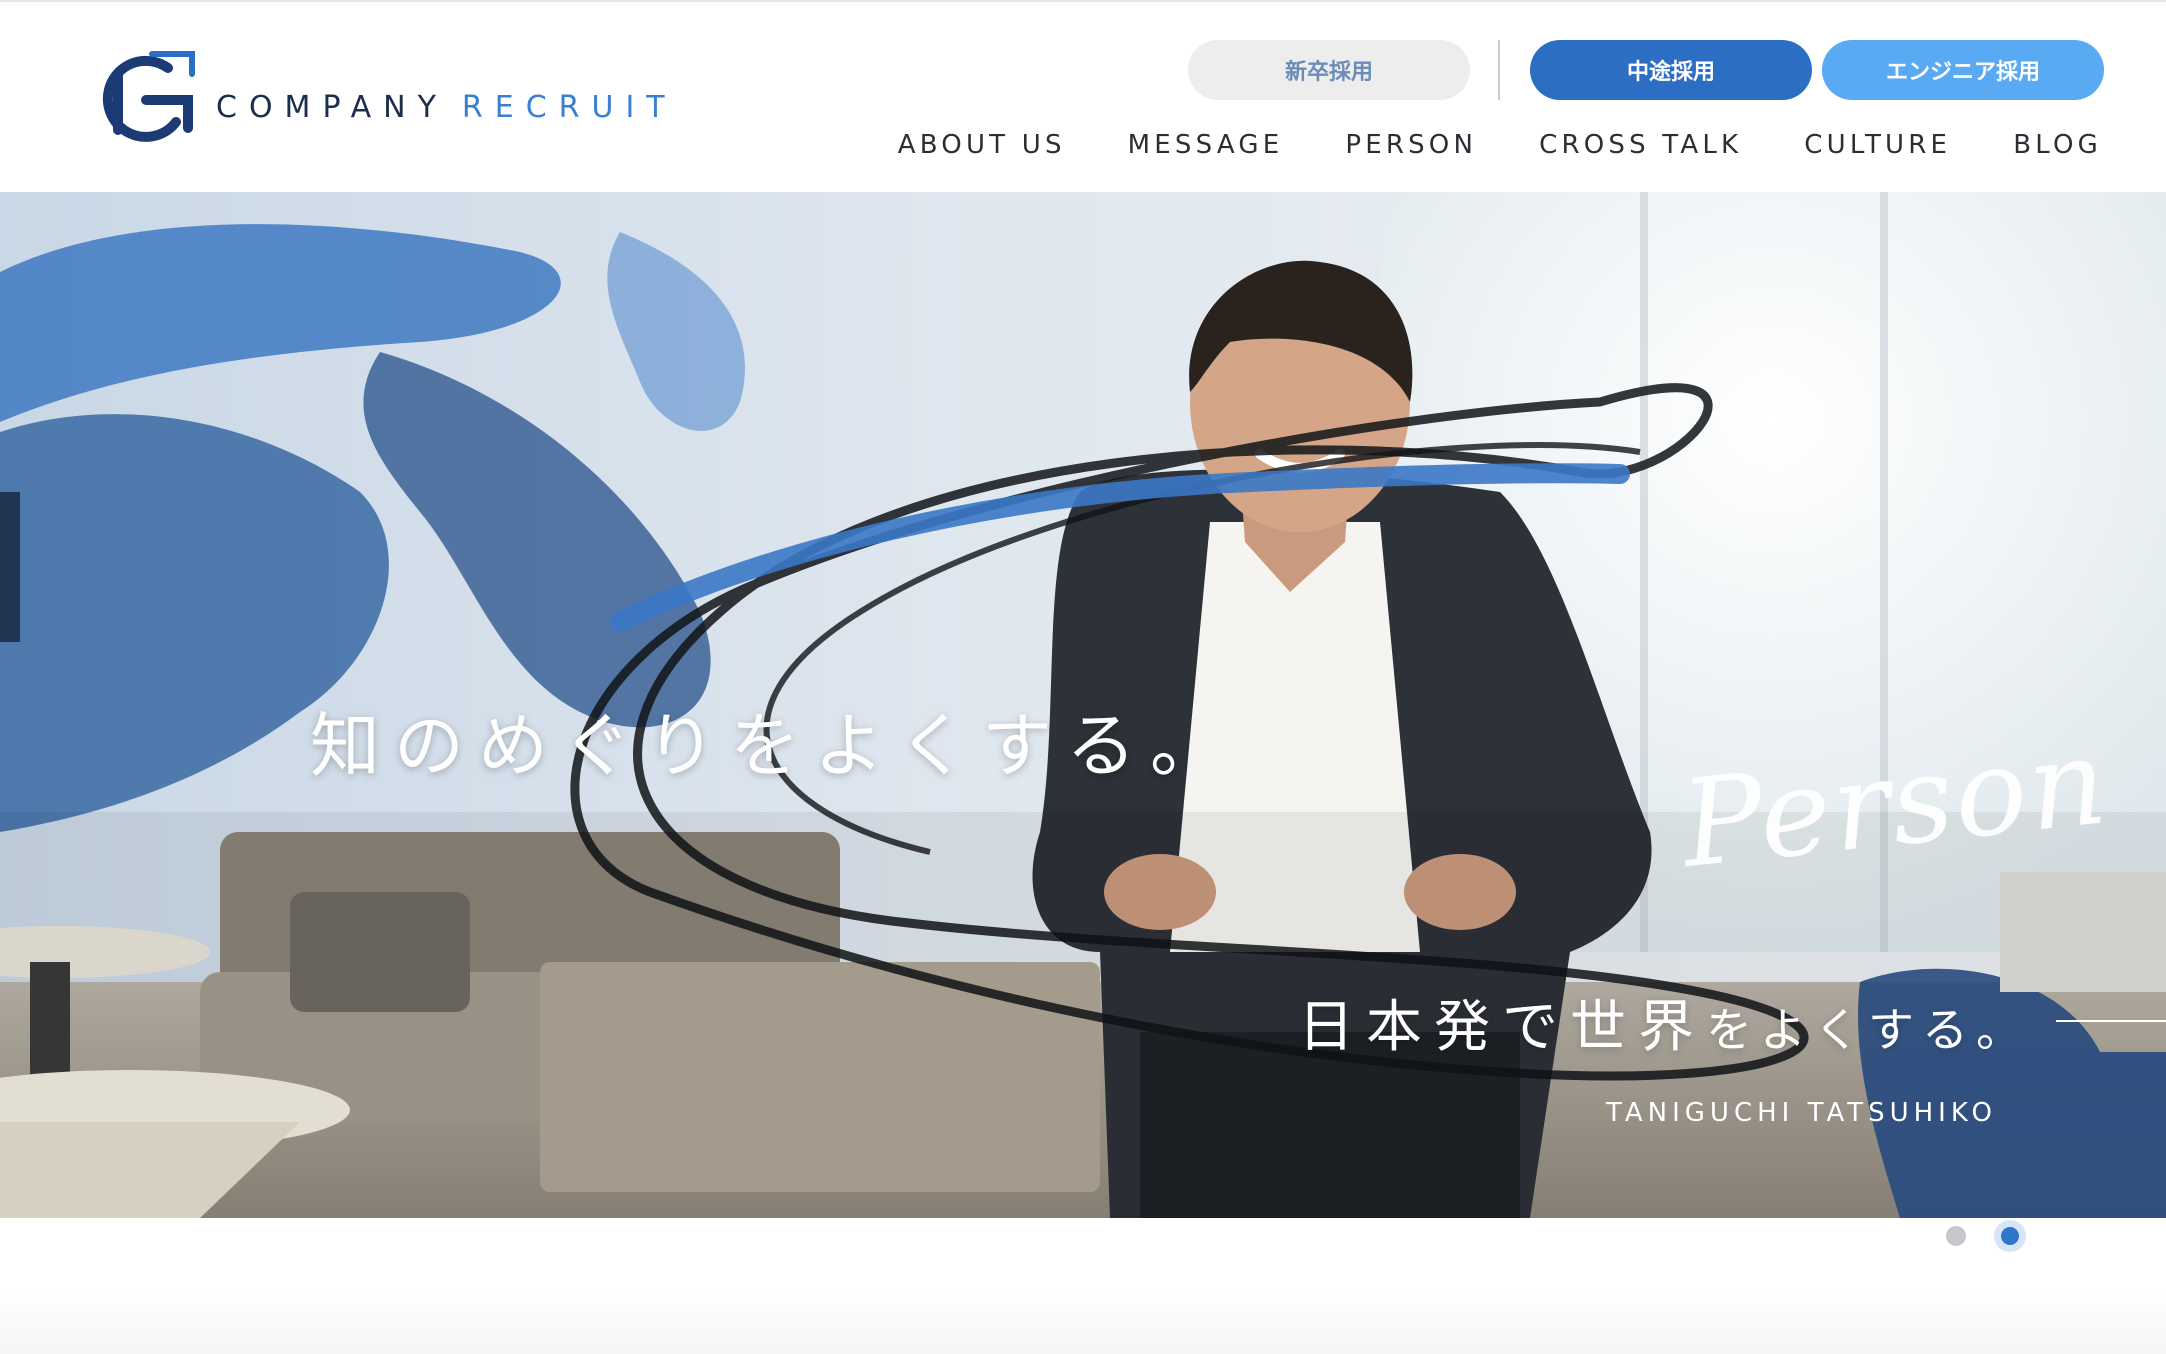 Image resolution: width=2166 pixels, height=1354 pixels. Describe the element at coordinates (1206, 145) in the screenshot. I see `nav-item-message: MESSAGE` at that location.